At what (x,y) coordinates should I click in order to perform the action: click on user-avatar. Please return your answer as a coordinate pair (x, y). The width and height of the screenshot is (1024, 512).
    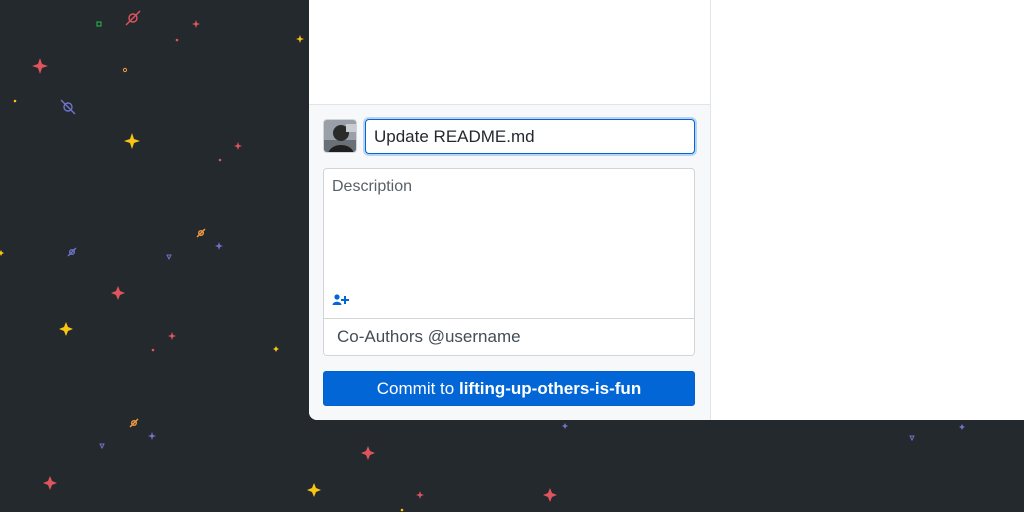
    Looking at the image, I should click on (340, 136).